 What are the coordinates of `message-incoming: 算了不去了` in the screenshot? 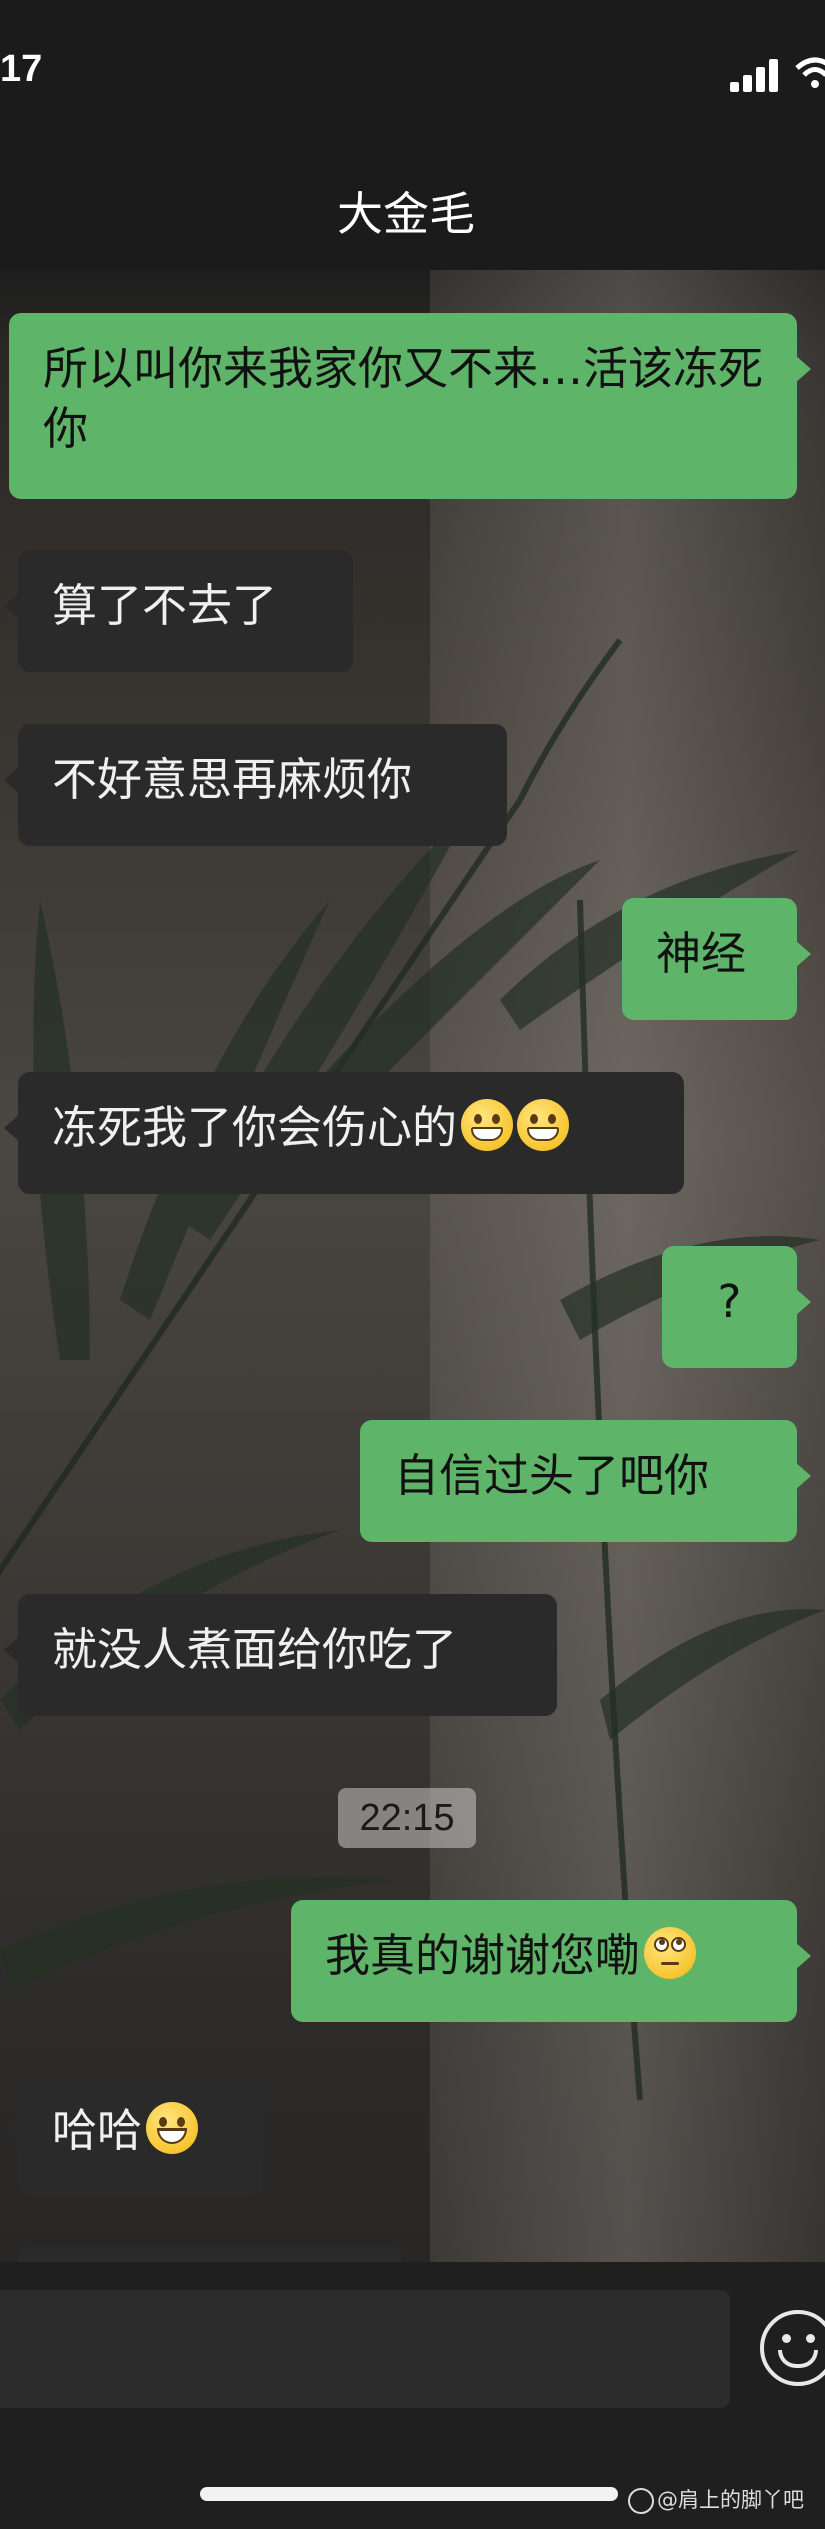 It's located at (178, 611).